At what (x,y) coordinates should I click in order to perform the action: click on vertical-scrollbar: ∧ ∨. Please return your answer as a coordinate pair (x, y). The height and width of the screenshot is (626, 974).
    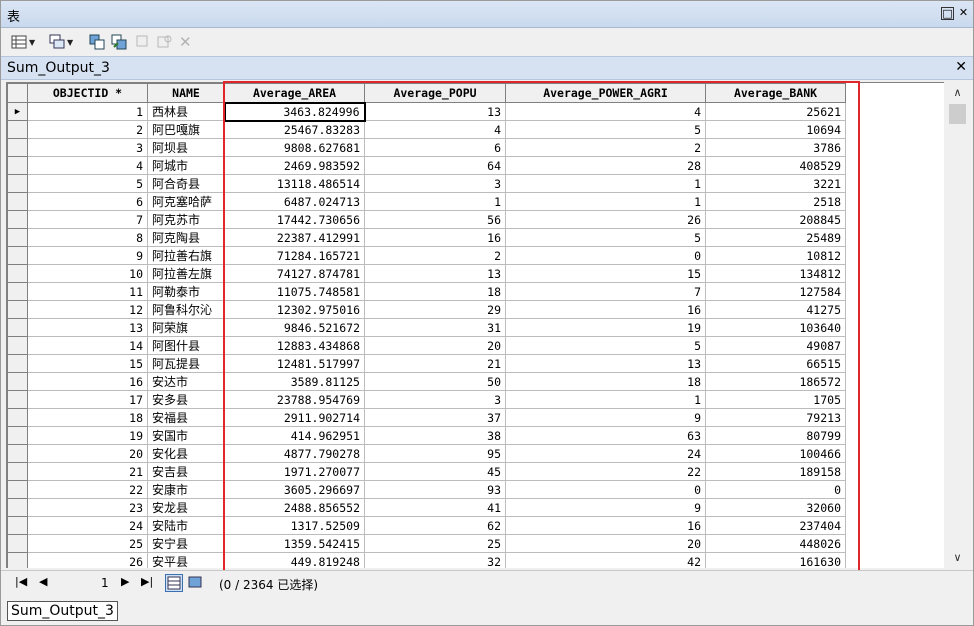
    Looking at the image, I should click on (957, 325).